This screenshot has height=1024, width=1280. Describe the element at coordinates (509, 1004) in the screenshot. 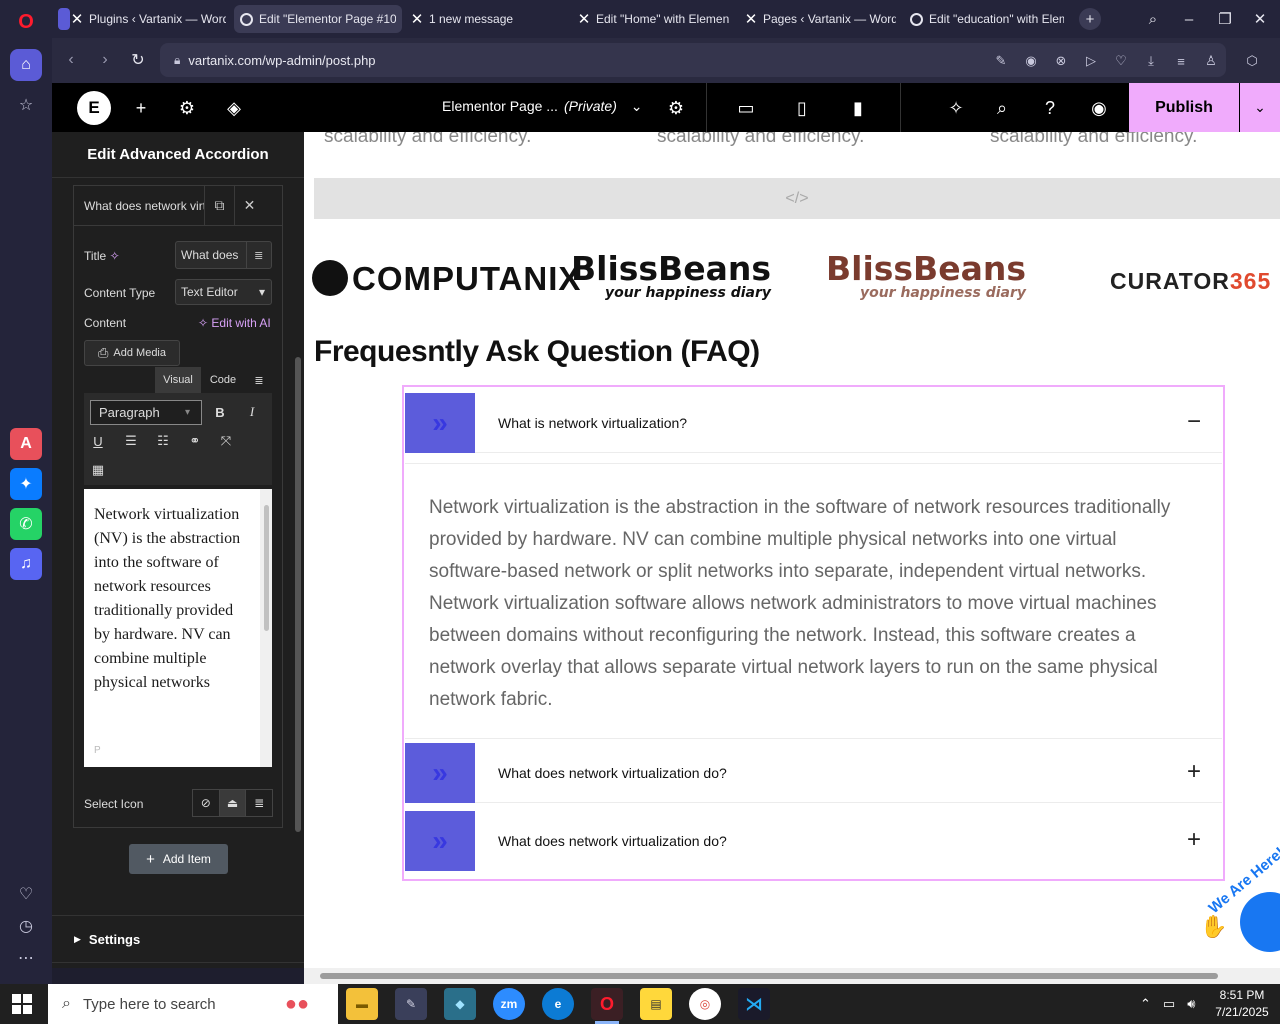

I see `zoom-icon: zm` at that location.